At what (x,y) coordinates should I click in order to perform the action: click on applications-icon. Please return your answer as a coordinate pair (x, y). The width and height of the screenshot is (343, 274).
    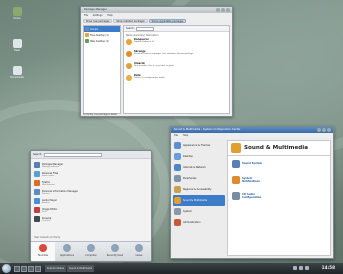
    Looking at the image, I should click on (67, 248).